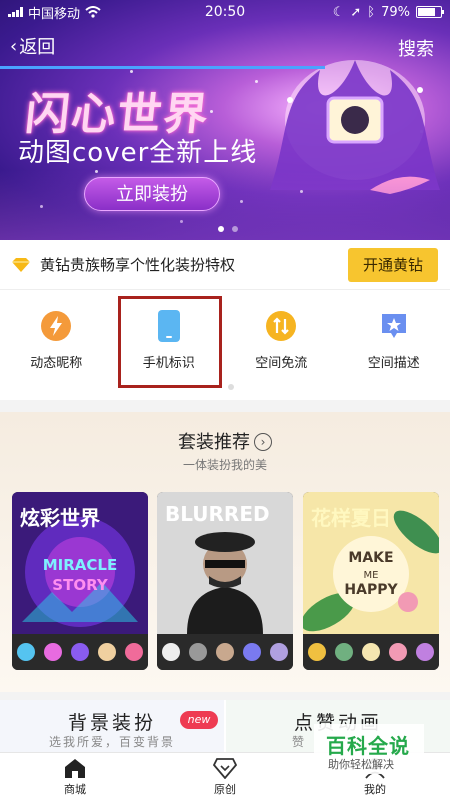 Image resolution: width=450 pixels, height=800 pixels. What do you see at coordinates (14, 46) in the screenshot?
I see `chevron-left-icon: ‹` at bounding box center [14, 46].